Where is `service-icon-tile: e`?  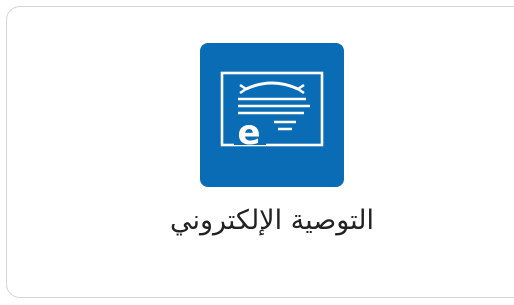
service-icon-tile: e is located at coordinates (272, 115).